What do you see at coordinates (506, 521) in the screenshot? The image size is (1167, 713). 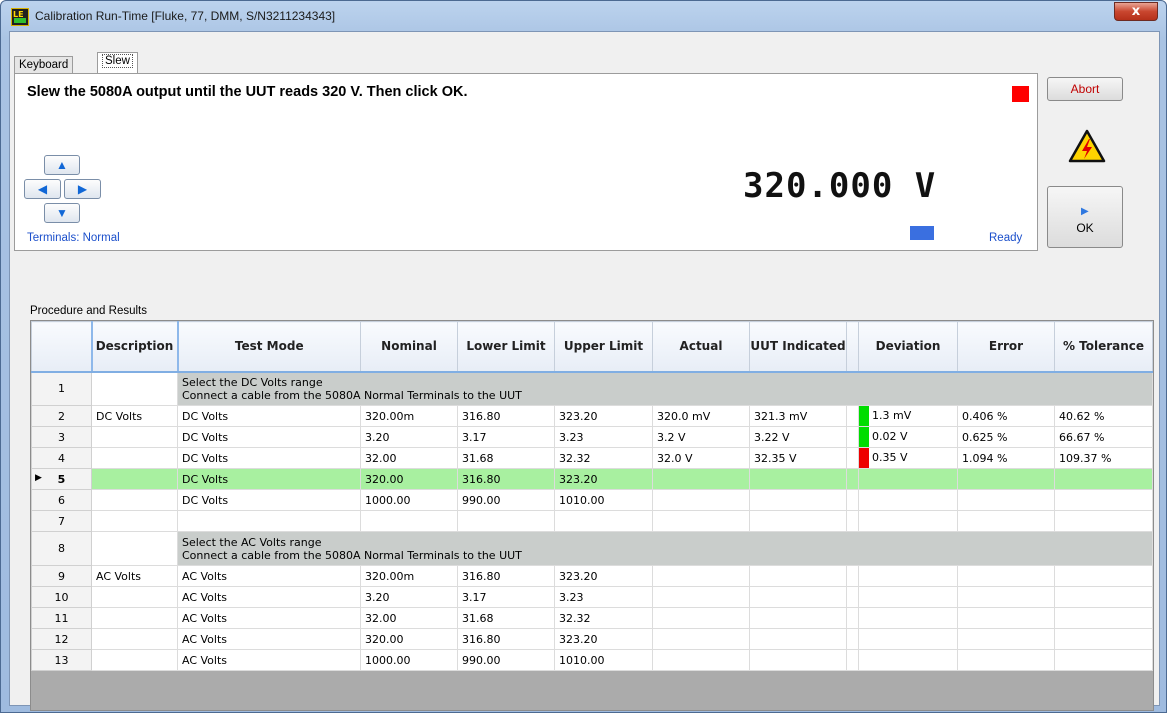 I see `cell-lower-limit` at bounding box center [506, 521].